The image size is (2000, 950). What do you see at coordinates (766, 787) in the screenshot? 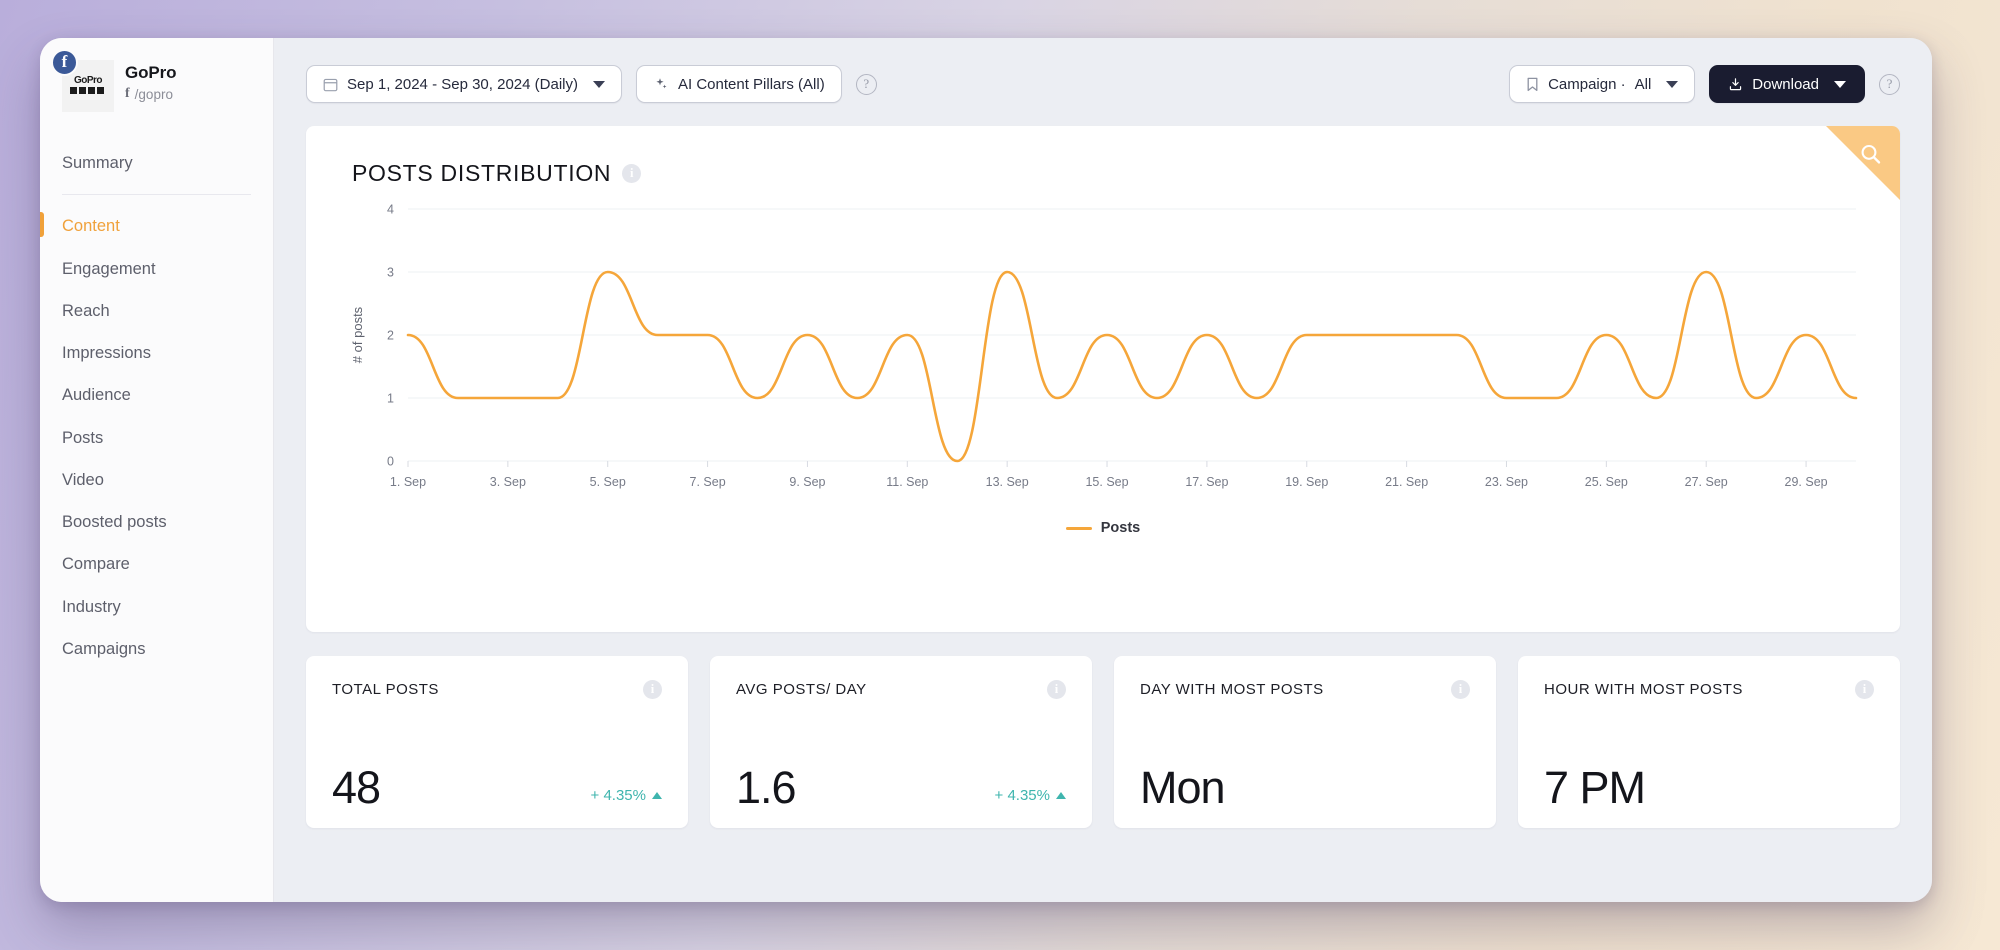
I see `kpi-value: 1.6` at bounding box center [766, 787].